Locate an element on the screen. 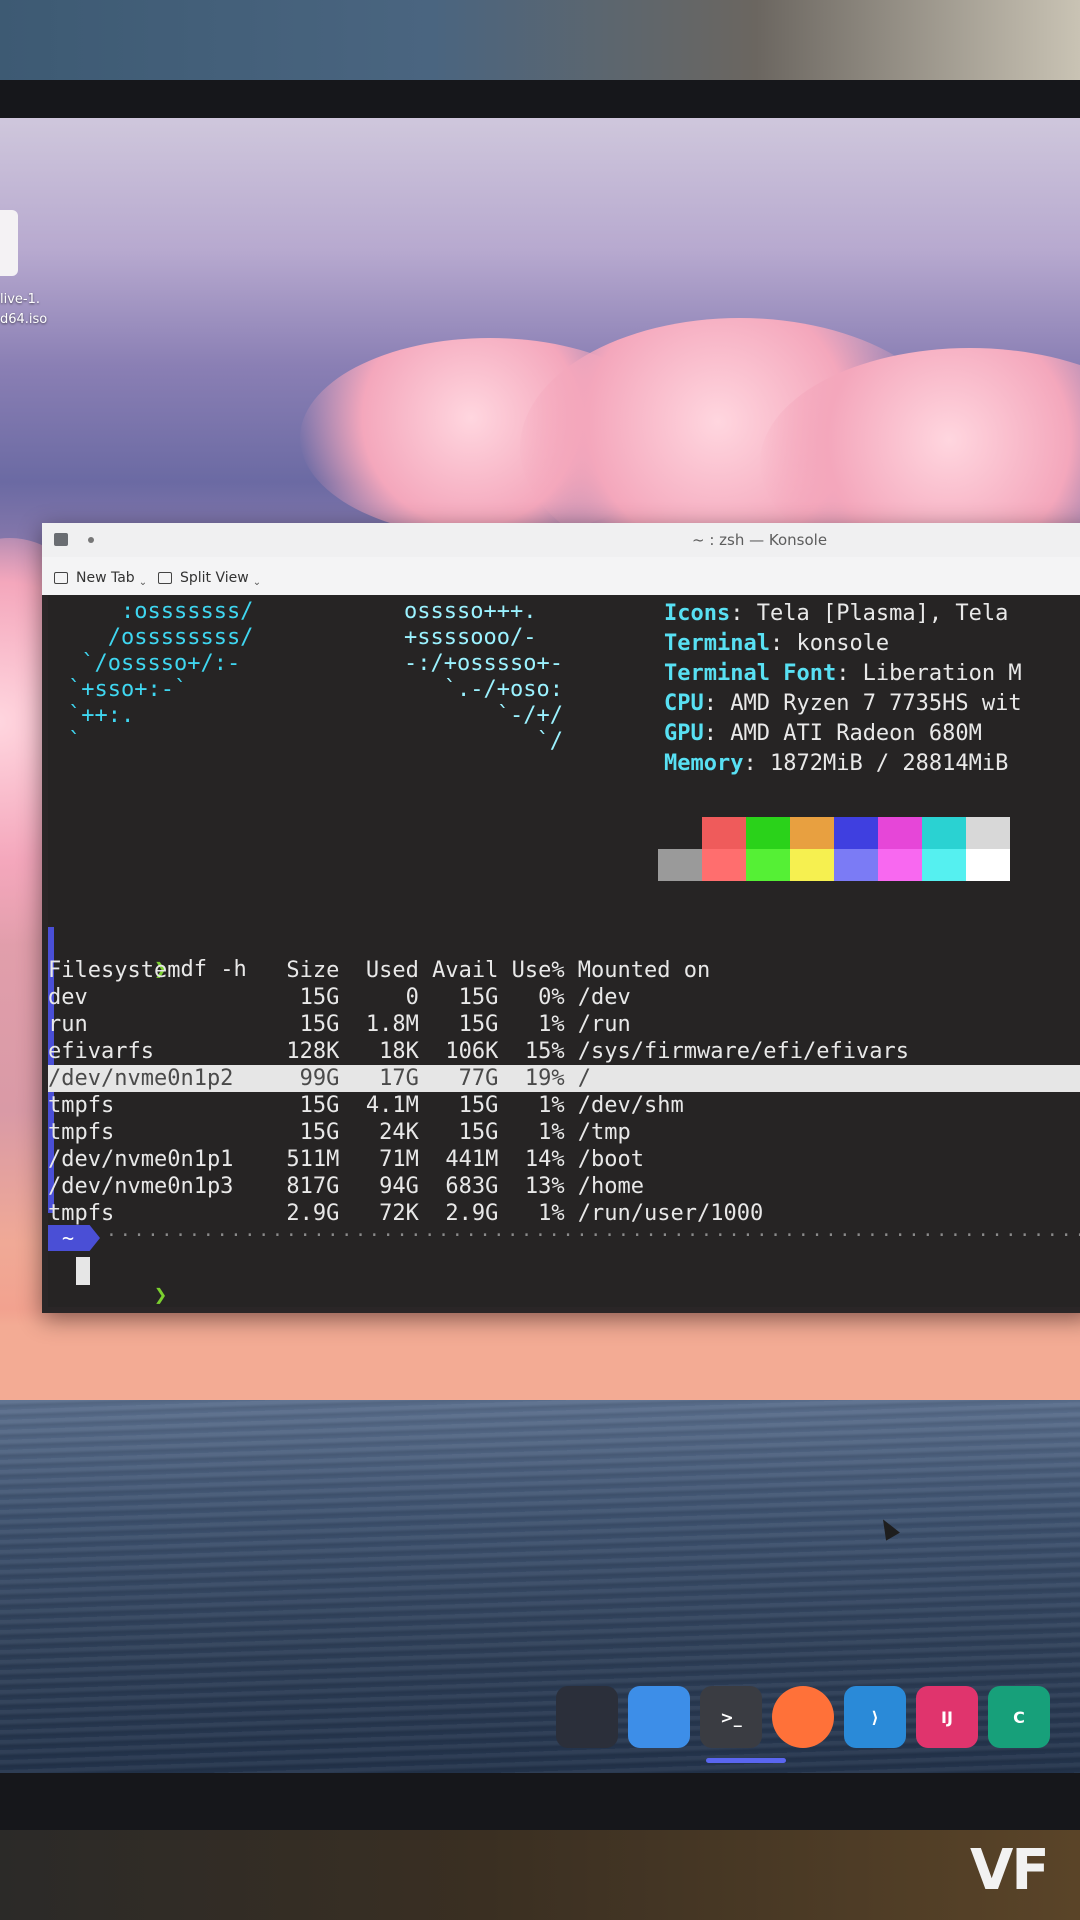 The height and width of the screenshot is (1920, 1080). split-view-icon is located at coordinates (165, 578).